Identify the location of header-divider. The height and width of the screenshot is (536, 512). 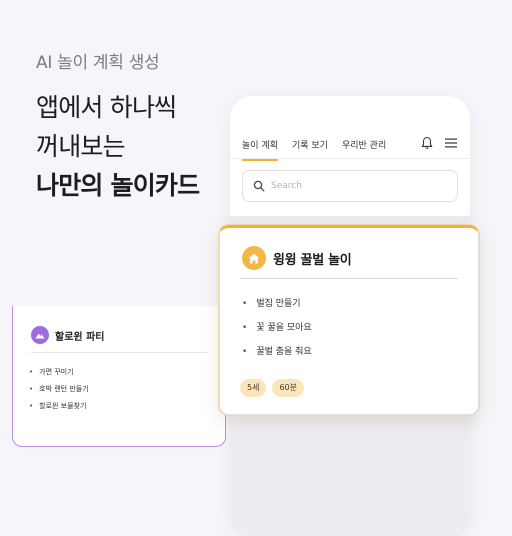
(350, 158).